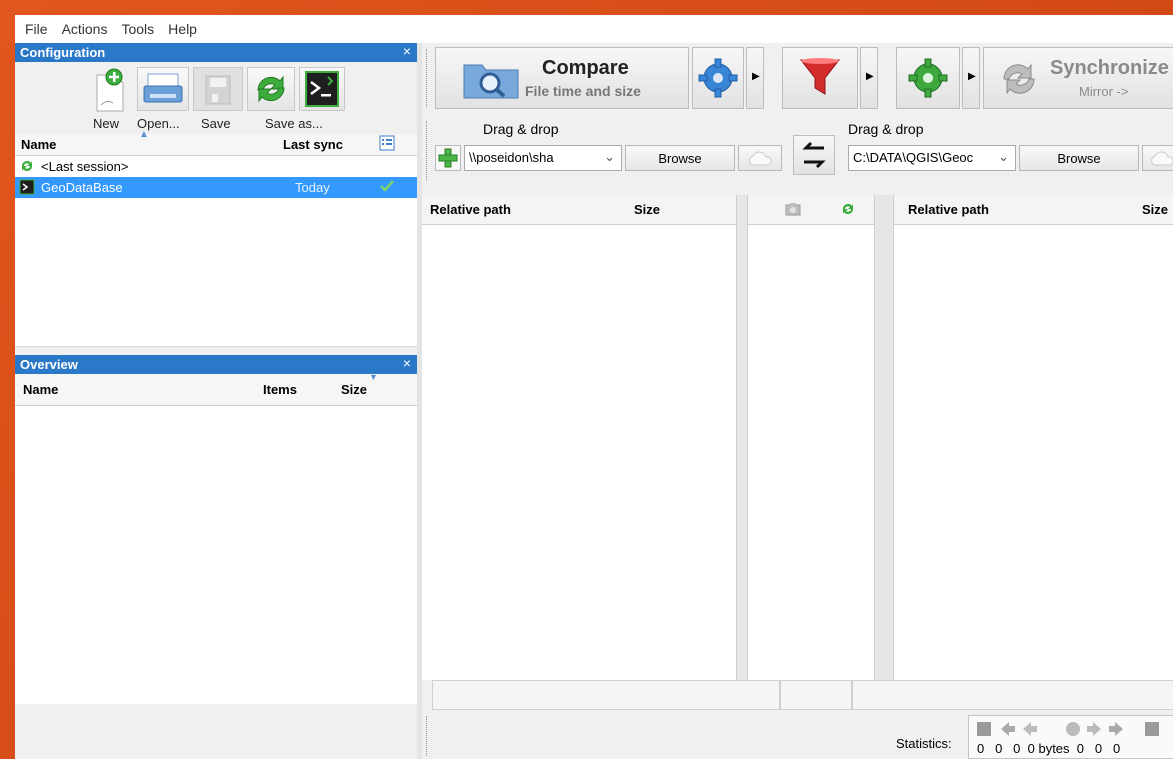  I want to click on right-folder-path-input: C:\DATA\QGIS\Geoc ⌄, so click(932, 158).